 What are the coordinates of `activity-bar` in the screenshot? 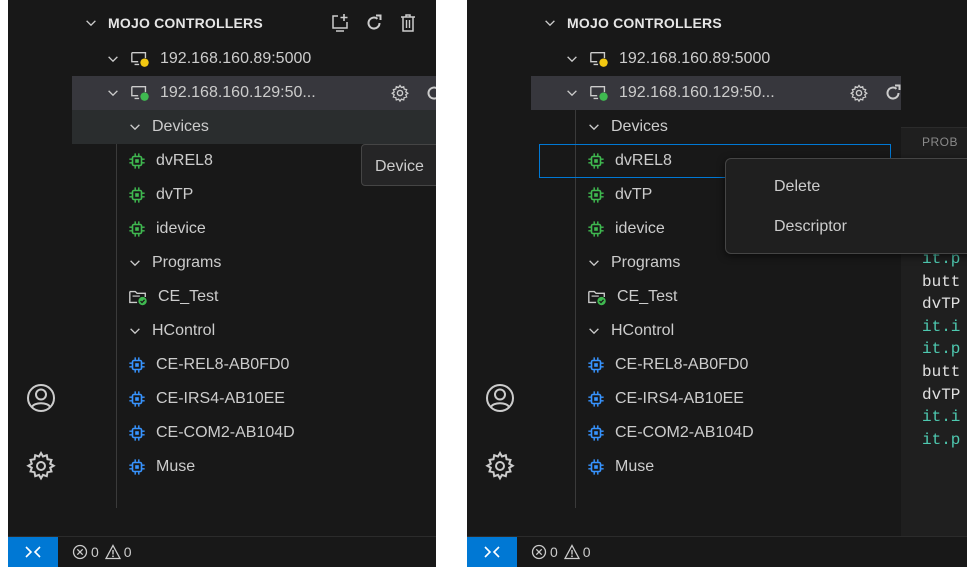 It's located at (499, 268).